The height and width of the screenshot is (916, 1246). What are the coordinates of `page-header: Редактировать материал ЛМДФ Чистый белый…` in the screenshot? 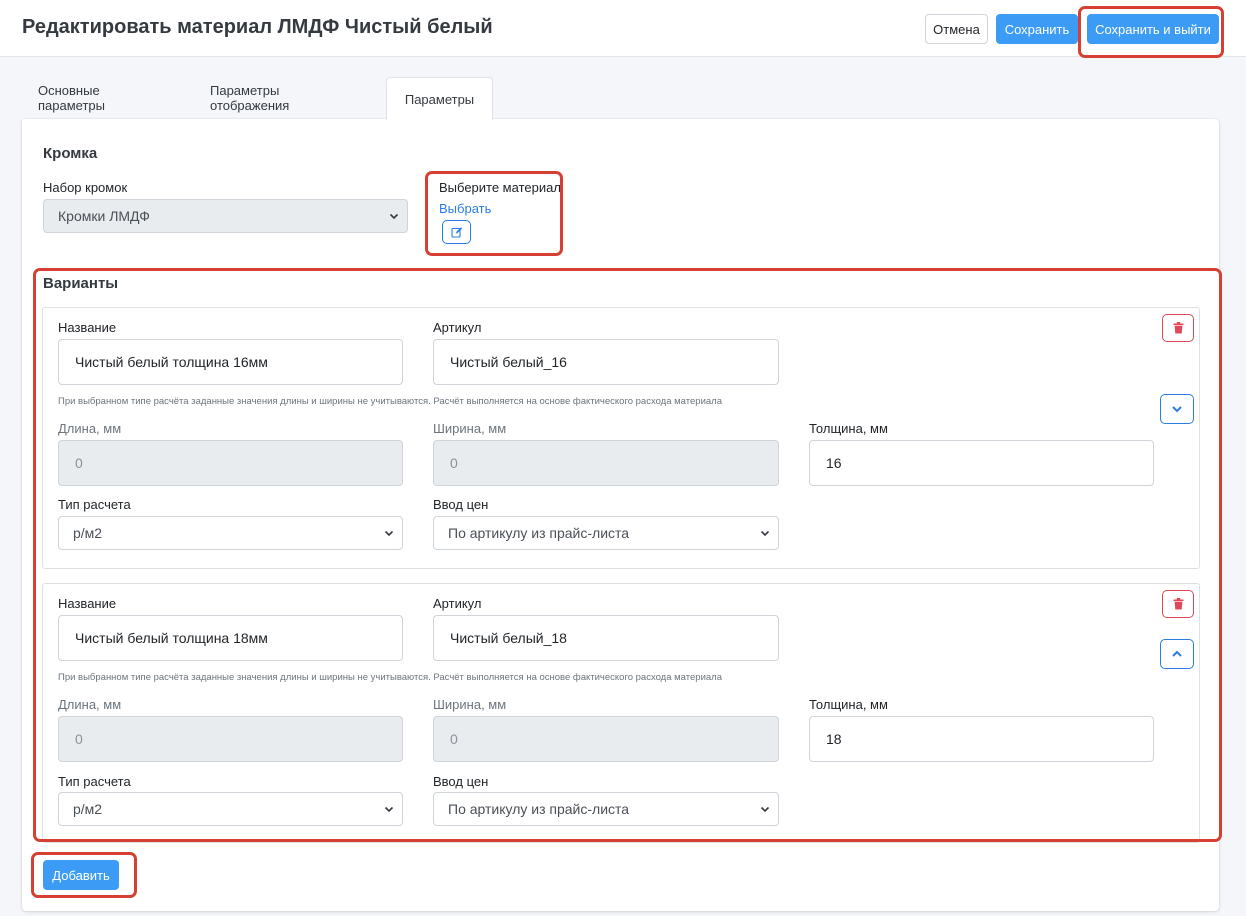 It's located at (623, 28).